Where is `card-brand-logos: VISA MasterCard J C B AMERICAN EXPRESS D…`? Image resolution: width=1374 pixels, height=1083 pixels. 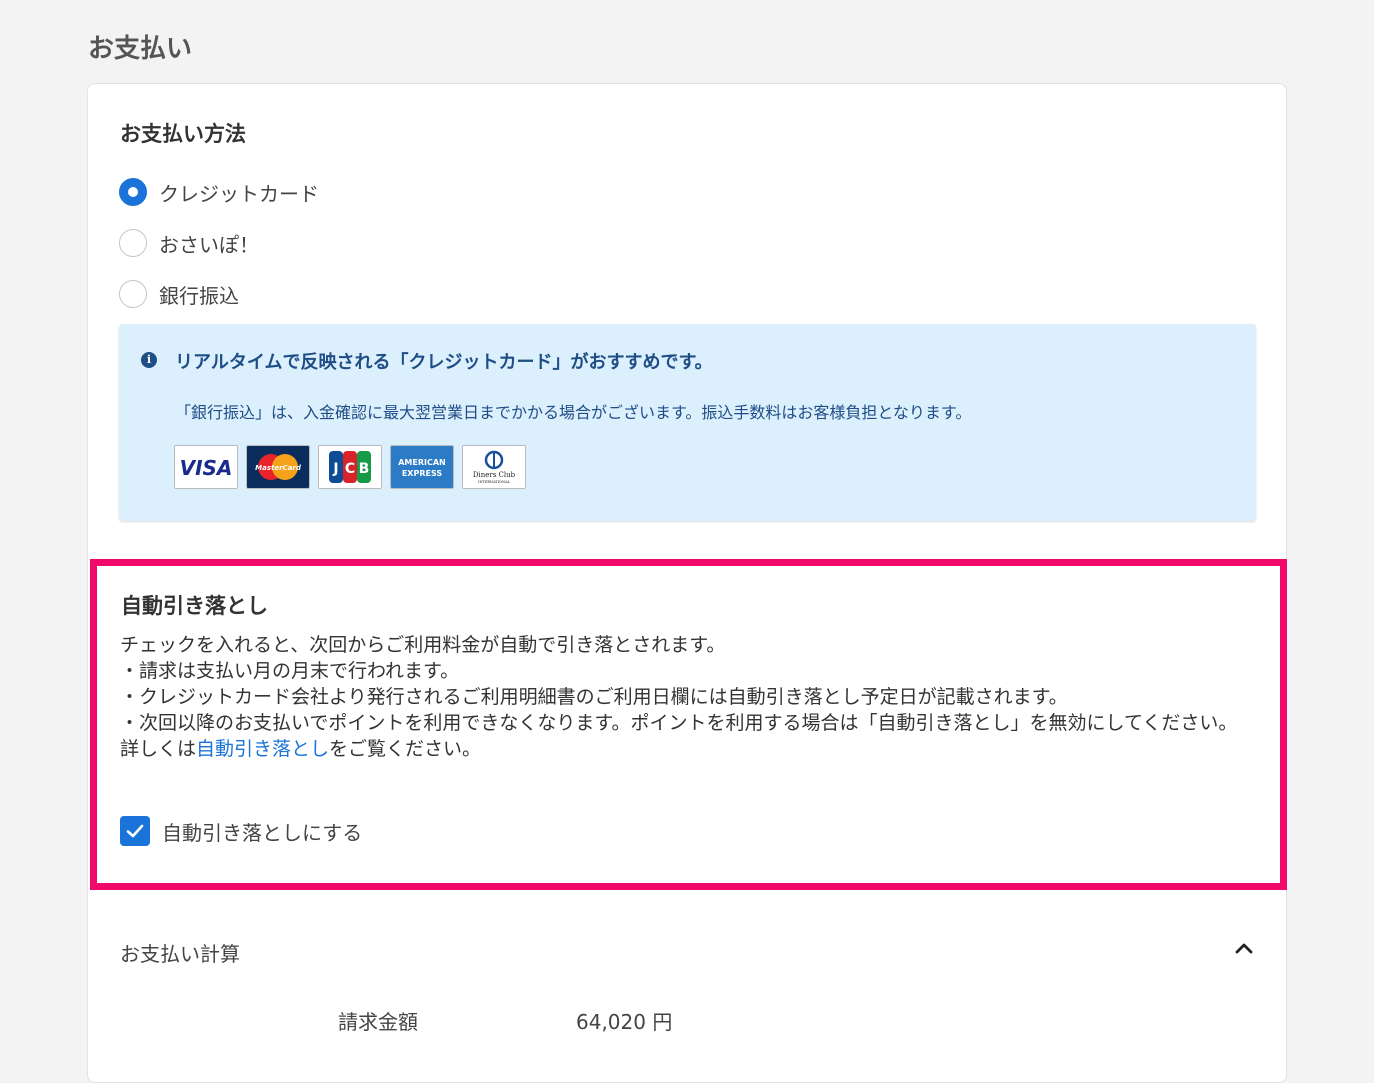
card-brand-logos: VISA MasterCard J C B AMERICAN EXPRESS D… is located at coordinates (350, 467).